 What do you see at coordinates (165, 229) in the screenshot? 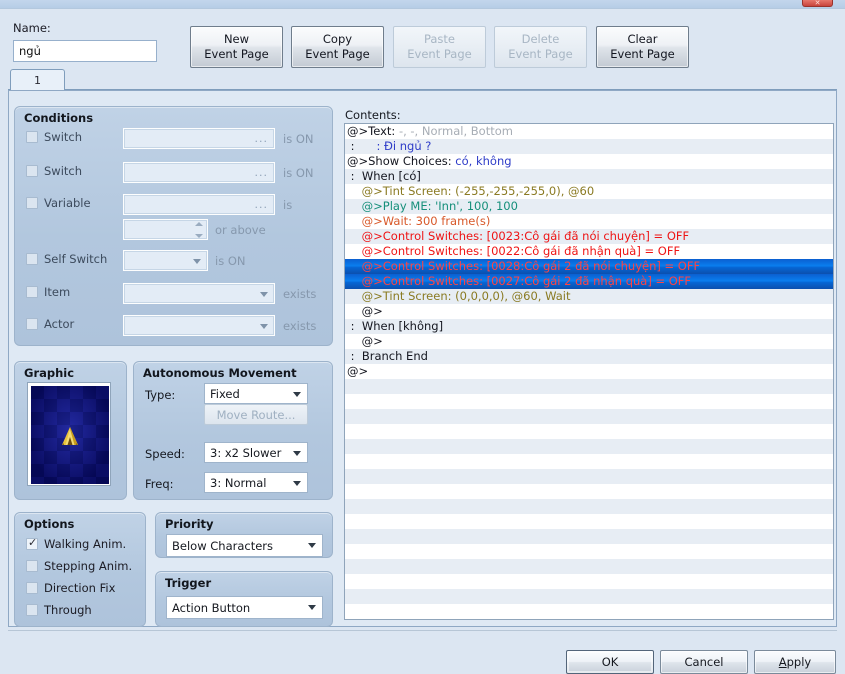
I see `condition-variable-value-stepper` at bounding box center [165, 229].